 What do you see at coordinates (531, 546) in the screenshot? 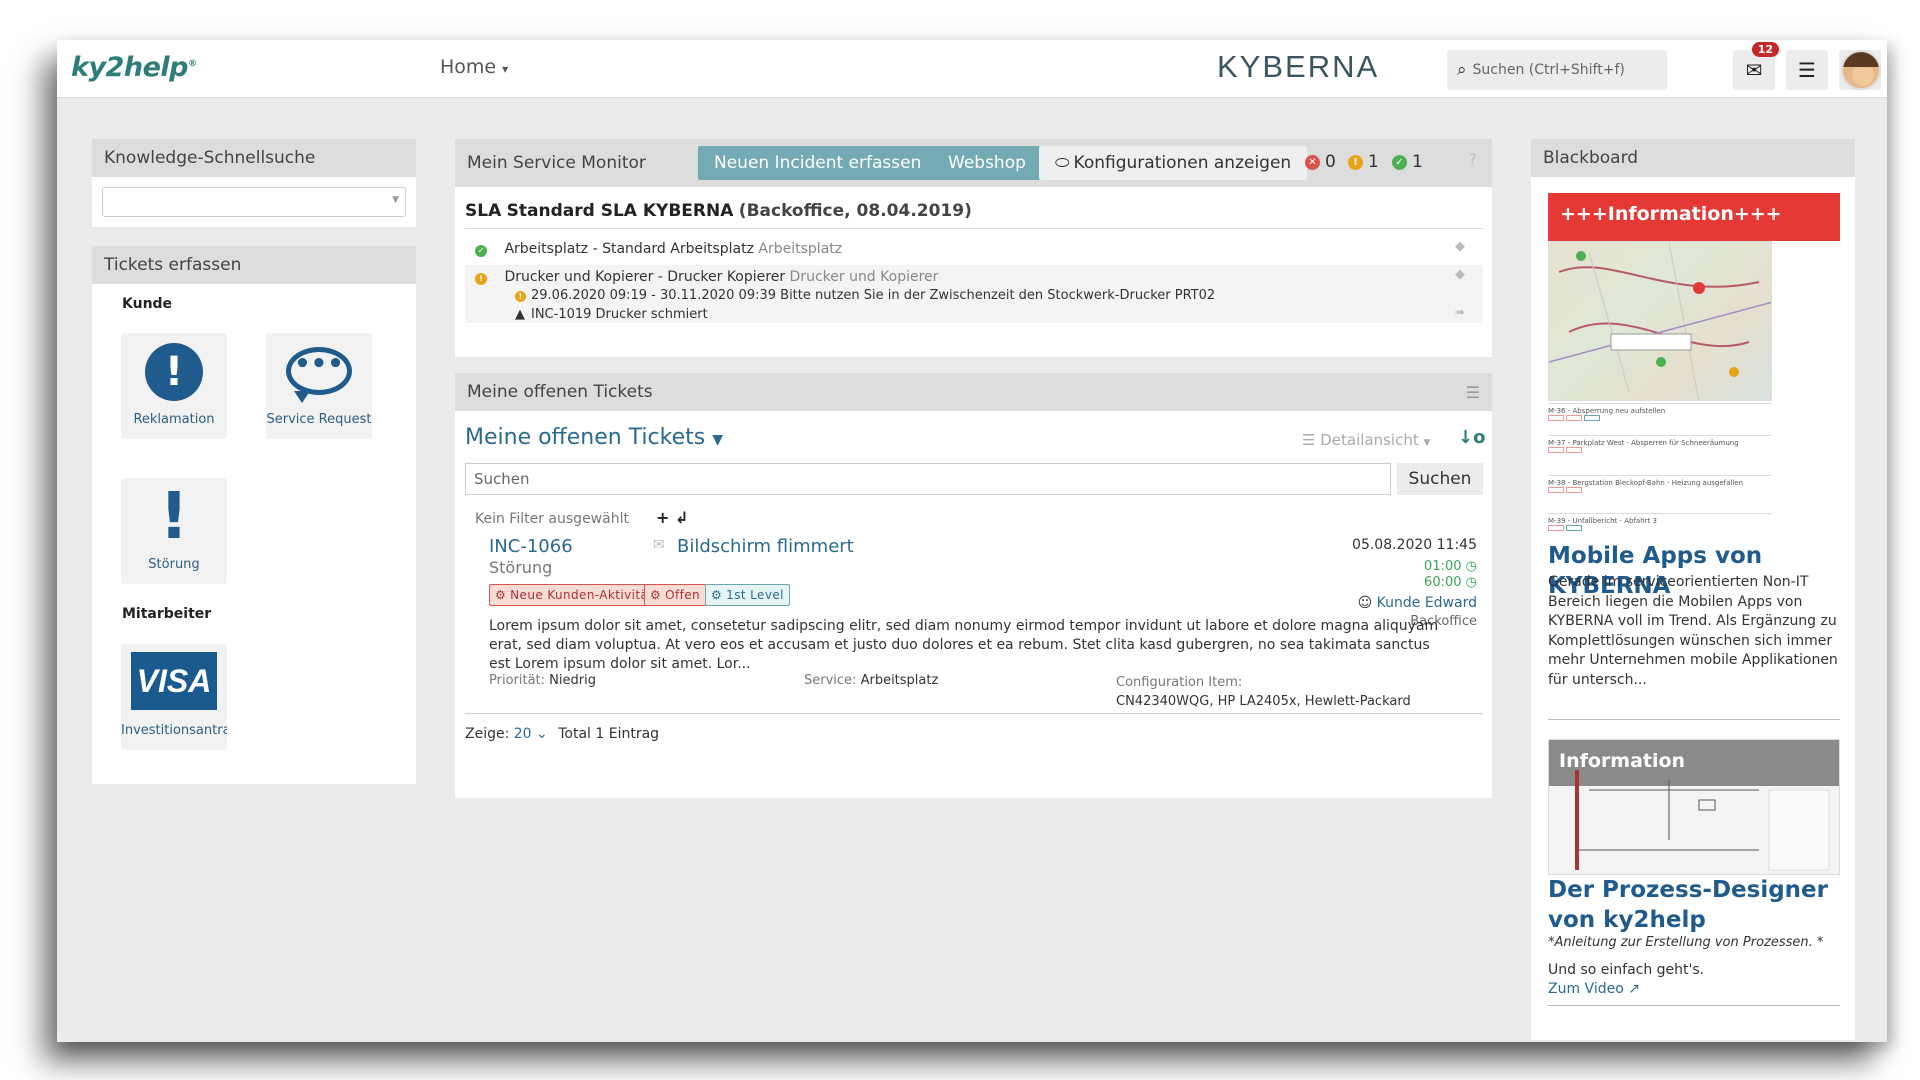
I see `ticket-id-link: INC-1066` at bounding box center [531, 546].